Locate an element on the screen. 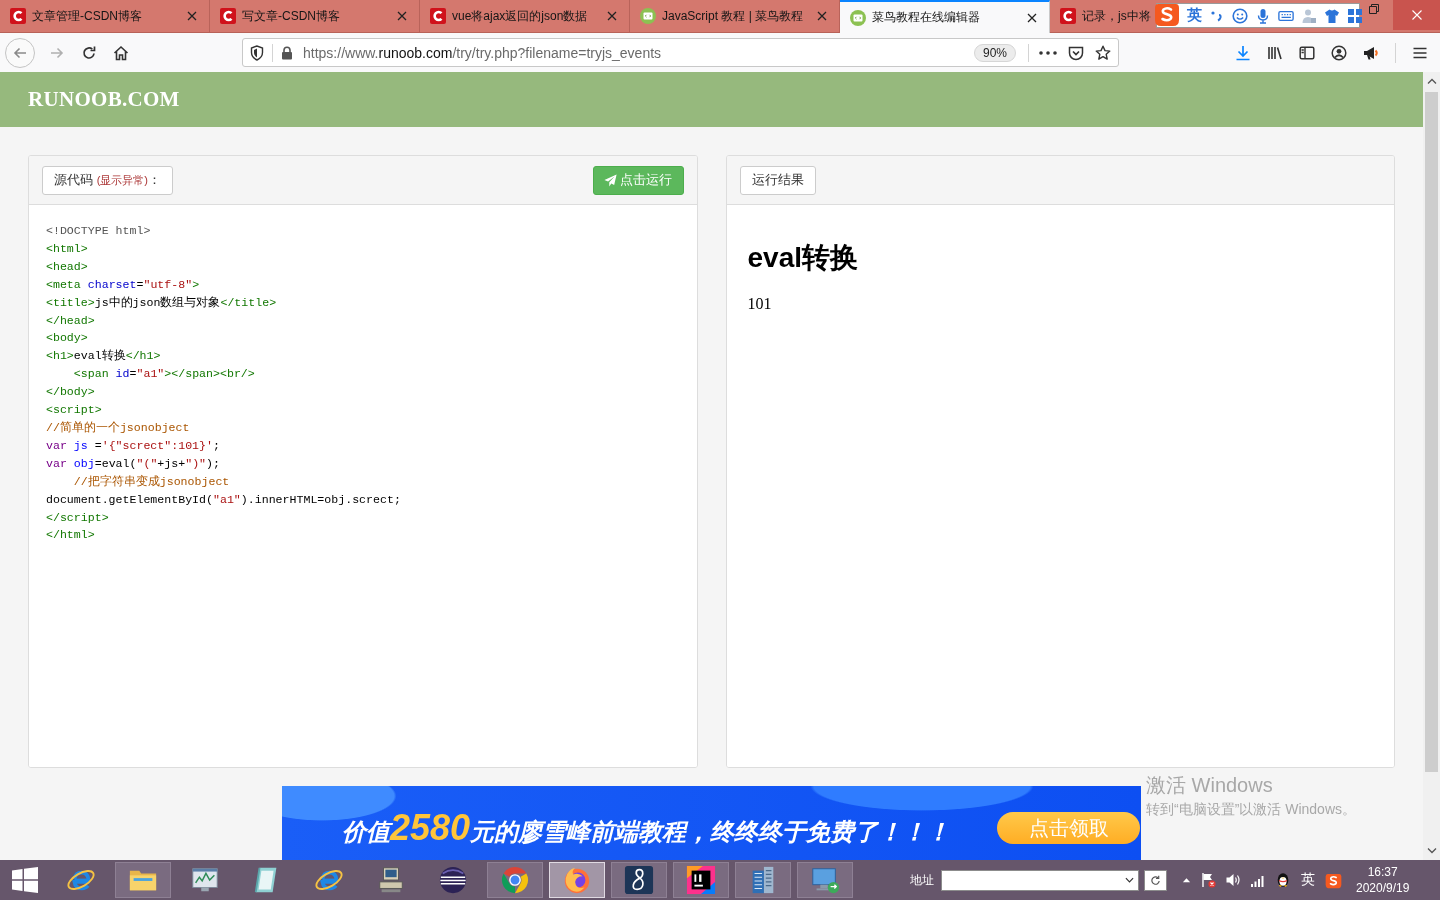 Image resolution: width=1440 pixels, height=900 pixels. promo-headline: 价值2580元的廖雪峰前端教程，终终终于免费了！！！ is located at coordinates (646, 830).